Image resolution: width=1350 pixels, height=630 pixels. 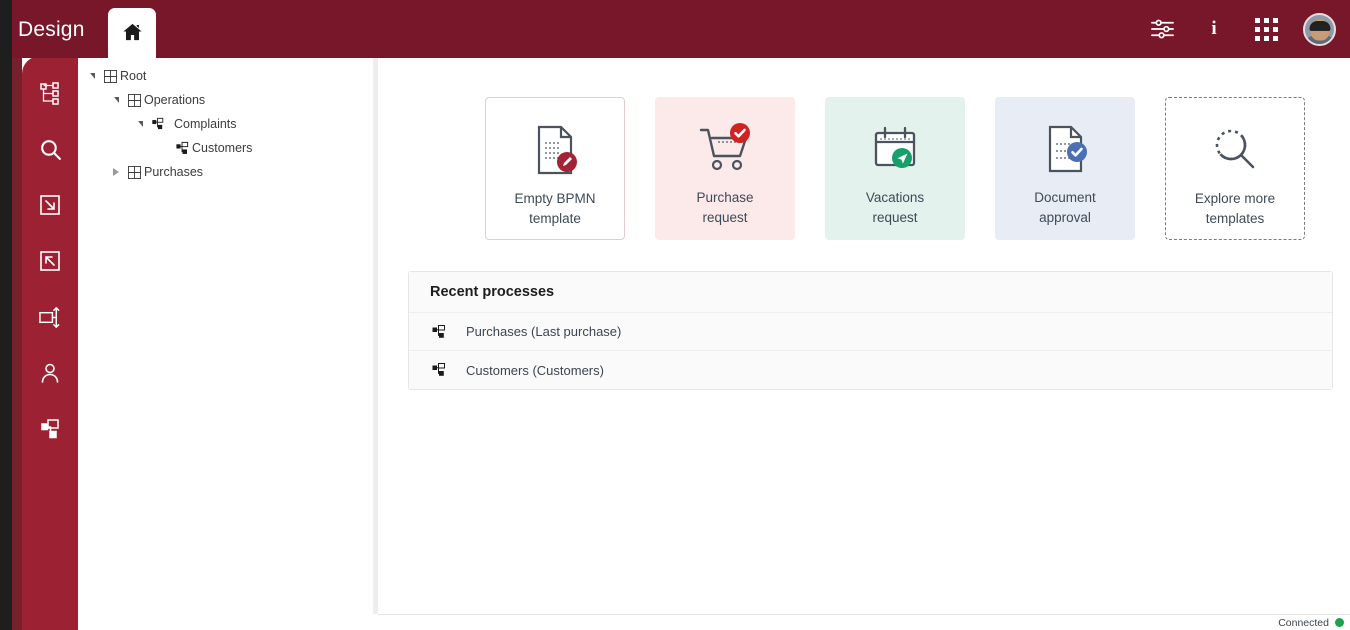 What do you see at coordinates (544, 331) in the screenshot?
I see `recent-process-label: Purchases (Last purchase)` at bounding box center [544, 331].